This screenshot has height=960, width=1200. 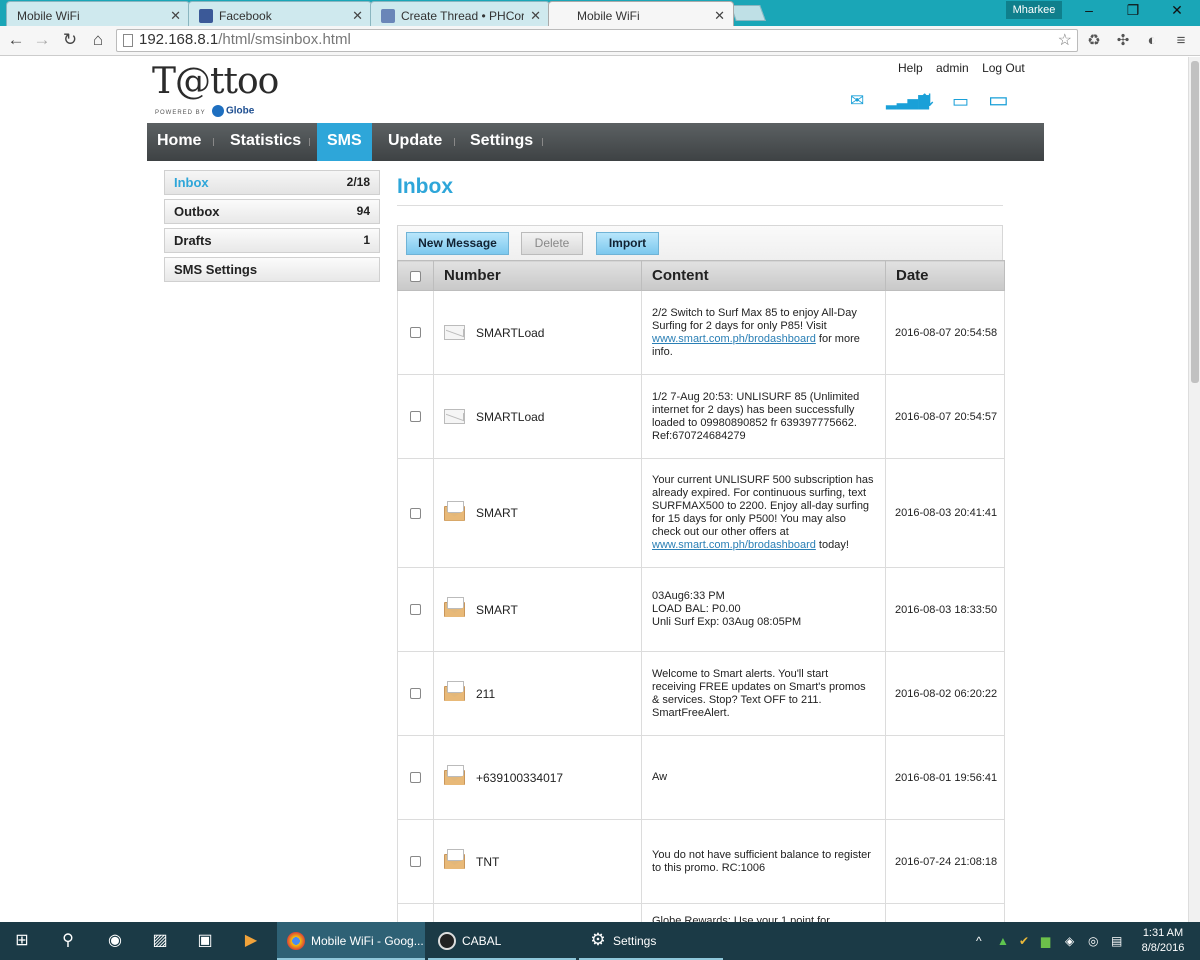 I want to click on column-header-date: Date, so click(x=945, y=275).